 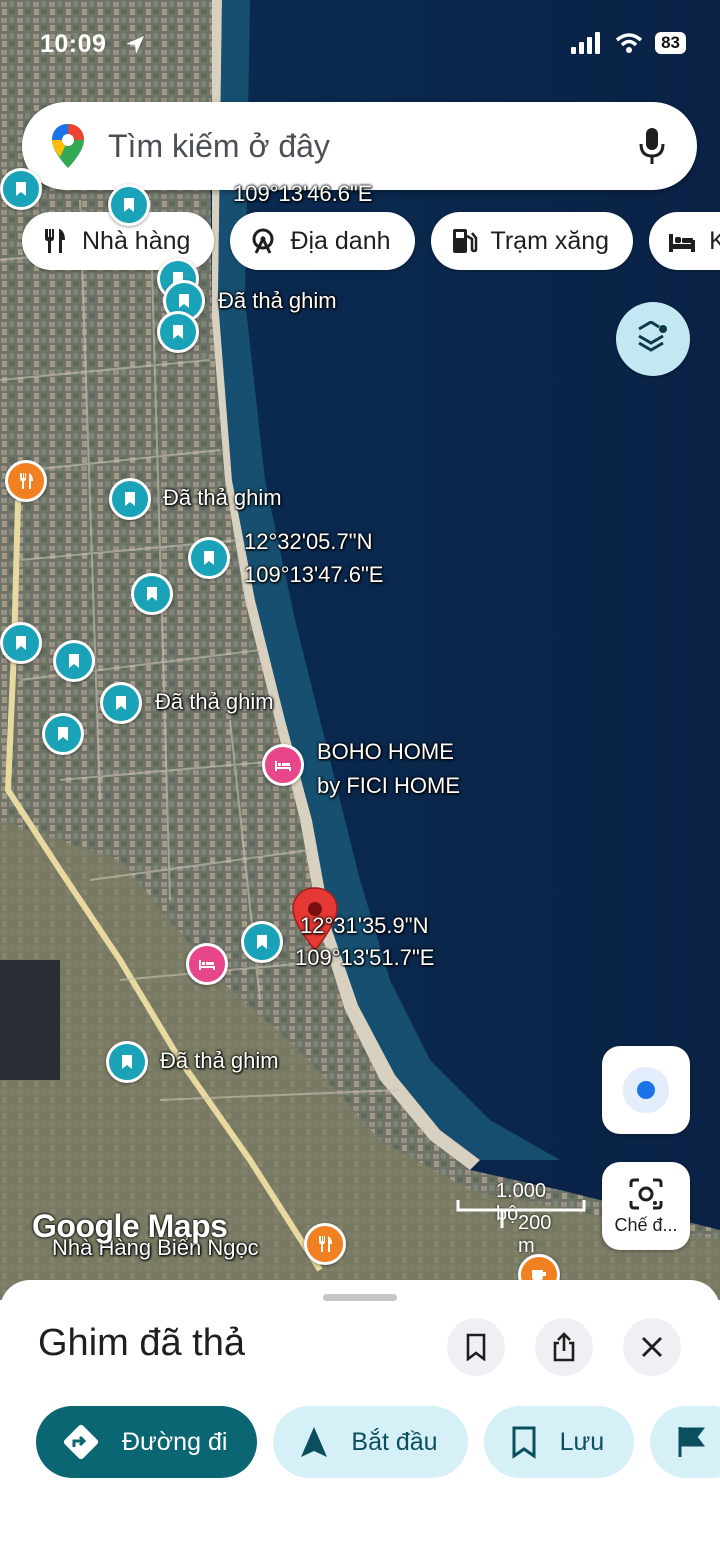 I want to click on close-button, so click(x=652, y=1347).